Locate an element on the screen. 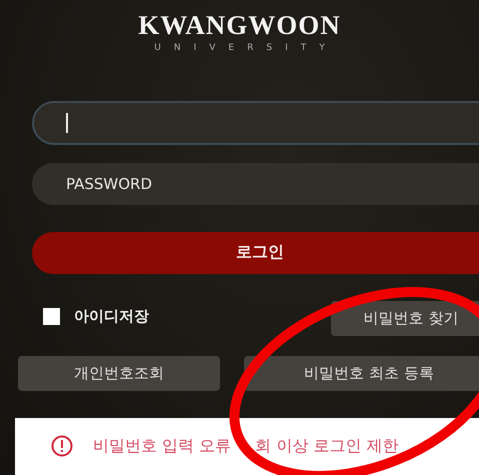  password-field: PASSWORD is located at coordinates (255, 183).